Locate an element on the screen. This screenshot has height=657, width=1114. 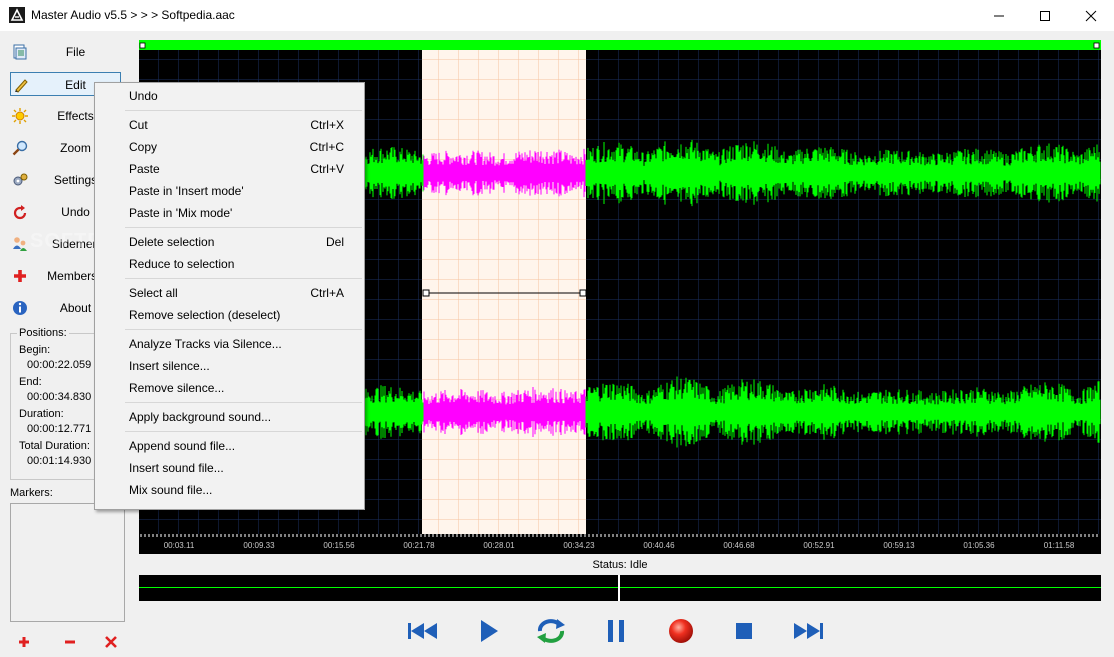
maximize-button is located at coordinates (1045, 15).